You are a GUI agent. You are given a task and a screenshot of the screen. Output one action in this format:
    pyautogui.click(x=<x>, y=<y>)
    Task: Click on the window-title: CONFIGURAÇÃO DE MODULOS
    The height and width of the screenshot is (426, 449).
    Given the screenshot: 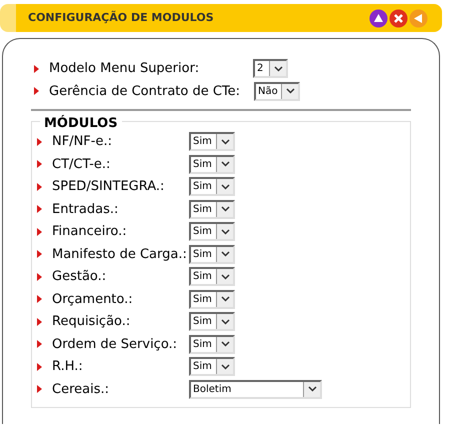 What is the action you would take?
    pyautogui.click(x=121, y=18)
    